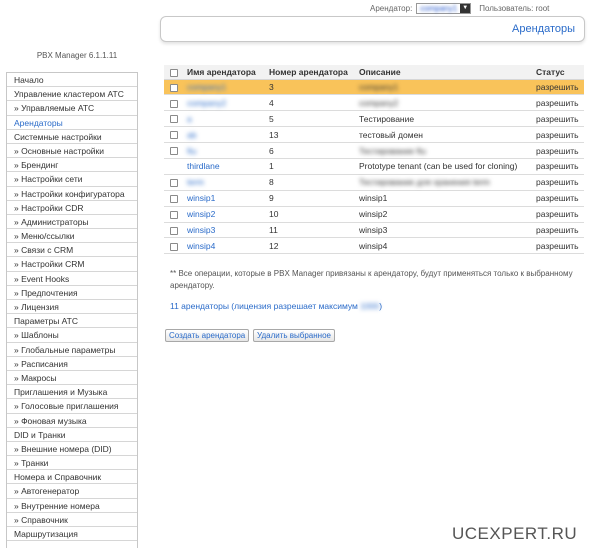 Image resolution: width=590 pixels, height=548 pixels. I want to click on tenant-name-link: winsip2, so click(201, 214).